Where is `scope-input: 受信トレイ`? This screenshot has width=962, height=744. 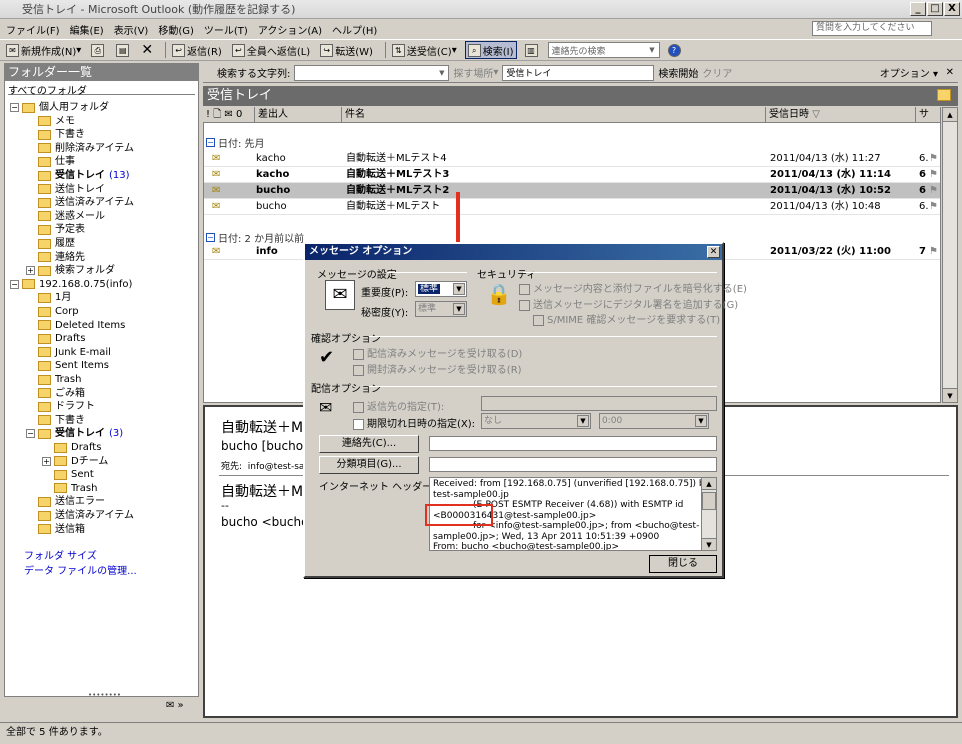
scope-input: 受信トレイ is located at coordinates (578, 72).